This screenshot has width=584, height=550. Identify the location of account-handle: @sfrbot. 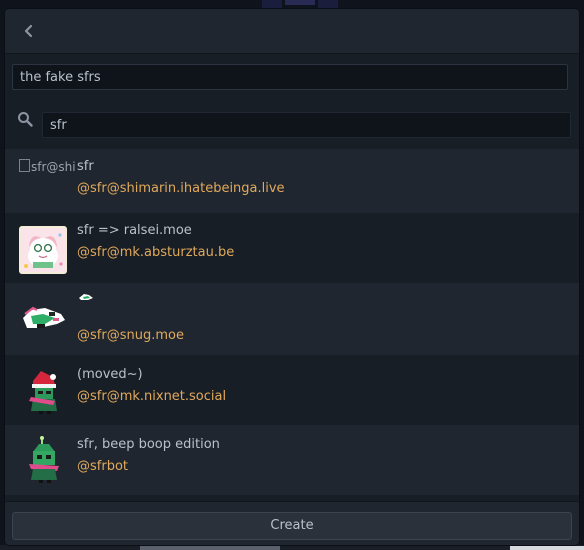
(102, 466).